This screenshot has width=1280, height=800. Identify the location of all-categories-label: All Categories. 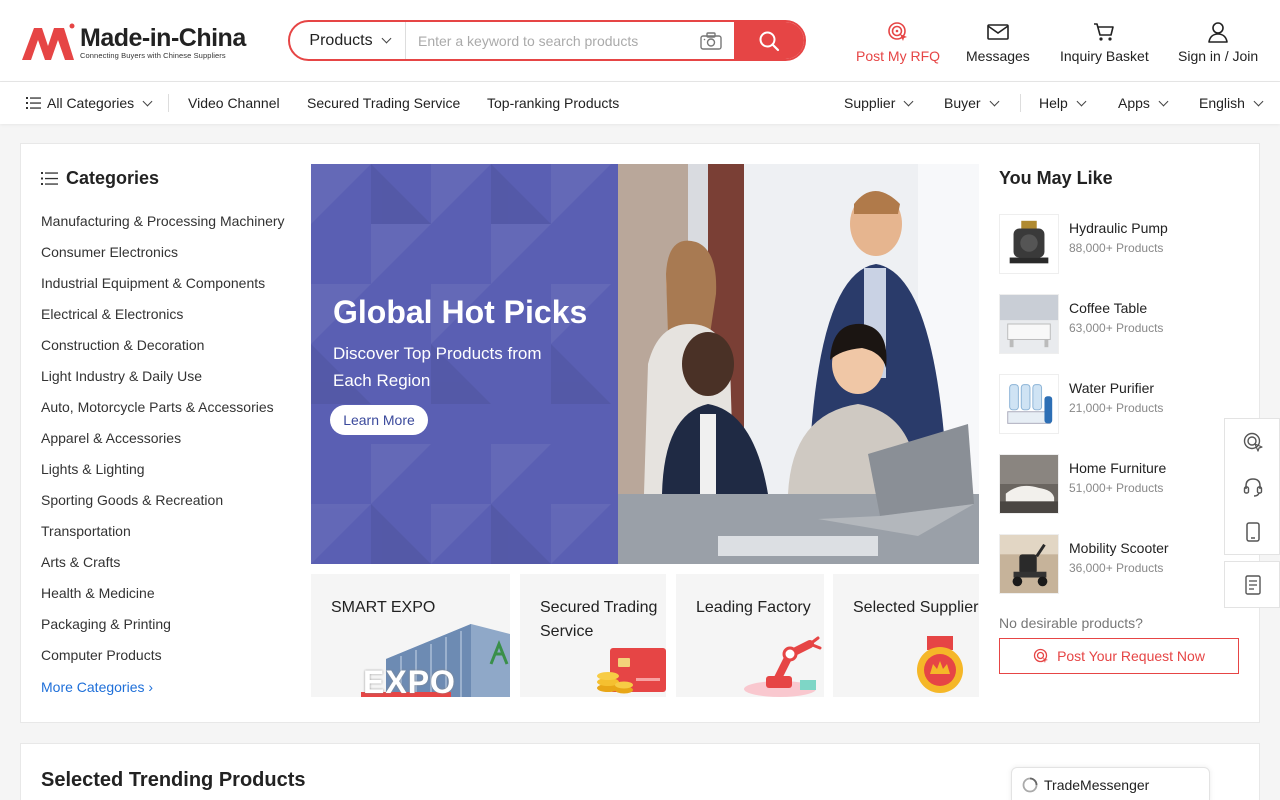
(91, 103).